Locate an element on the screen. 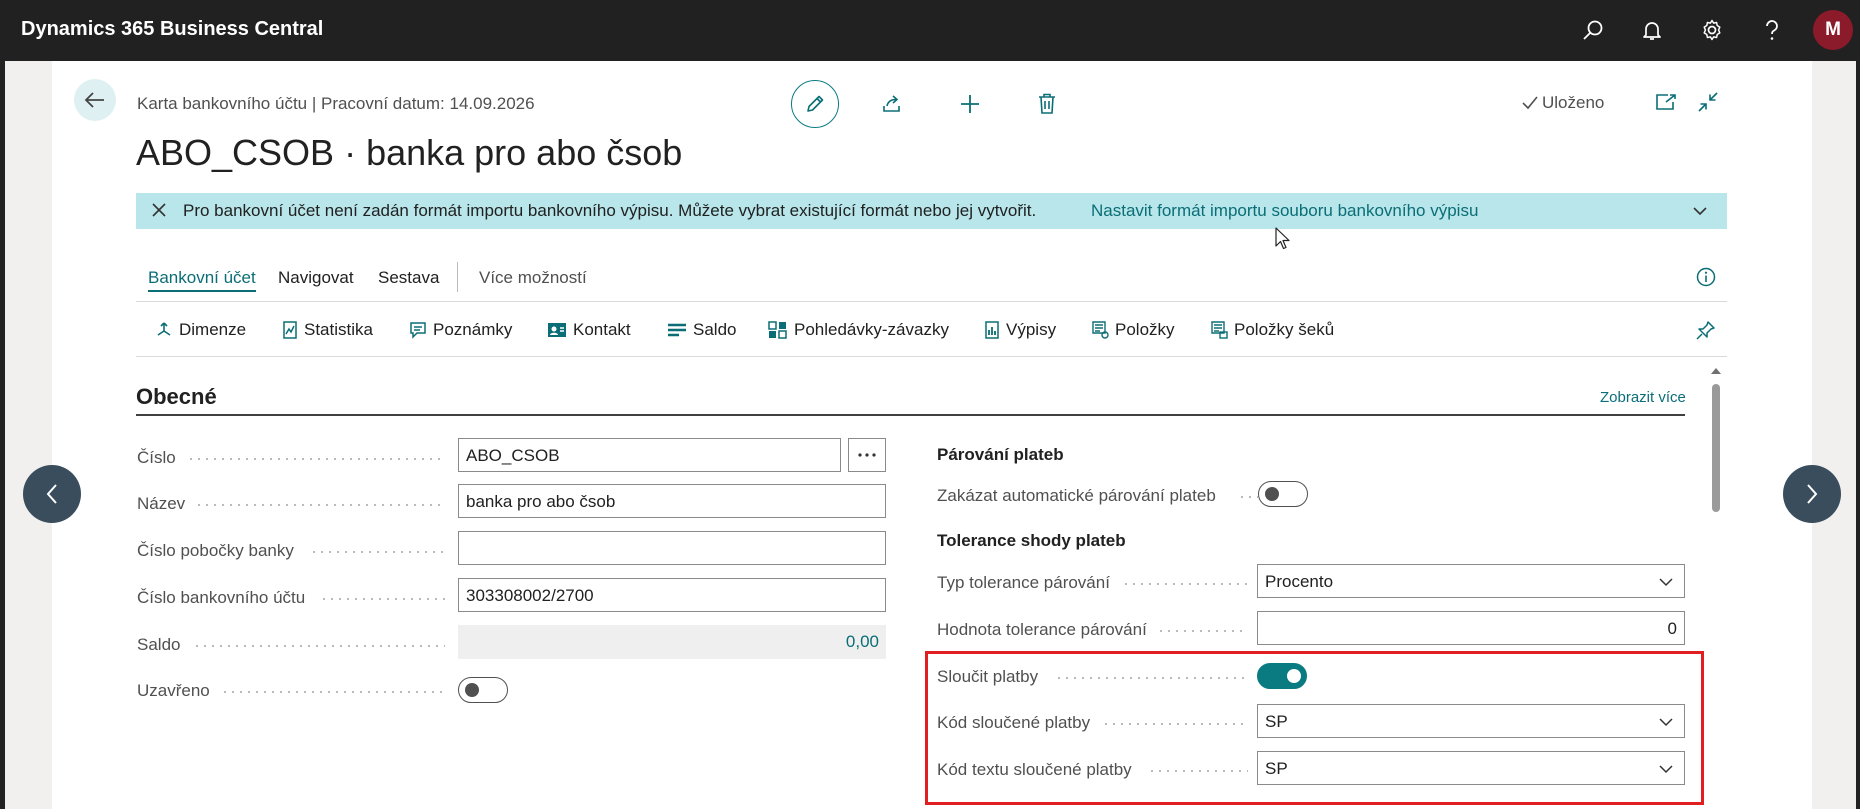 The image size is (1860, 809). tab-bankovni-ucet: Bankovní účet is located at coordinates (202, 280).